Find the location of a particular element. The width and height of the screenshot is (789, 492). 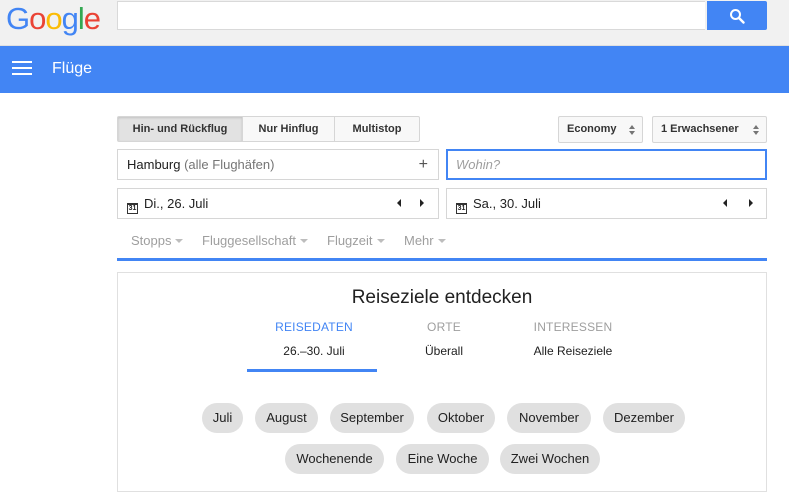

google-logo: Google is located at coordinates (53, 19).